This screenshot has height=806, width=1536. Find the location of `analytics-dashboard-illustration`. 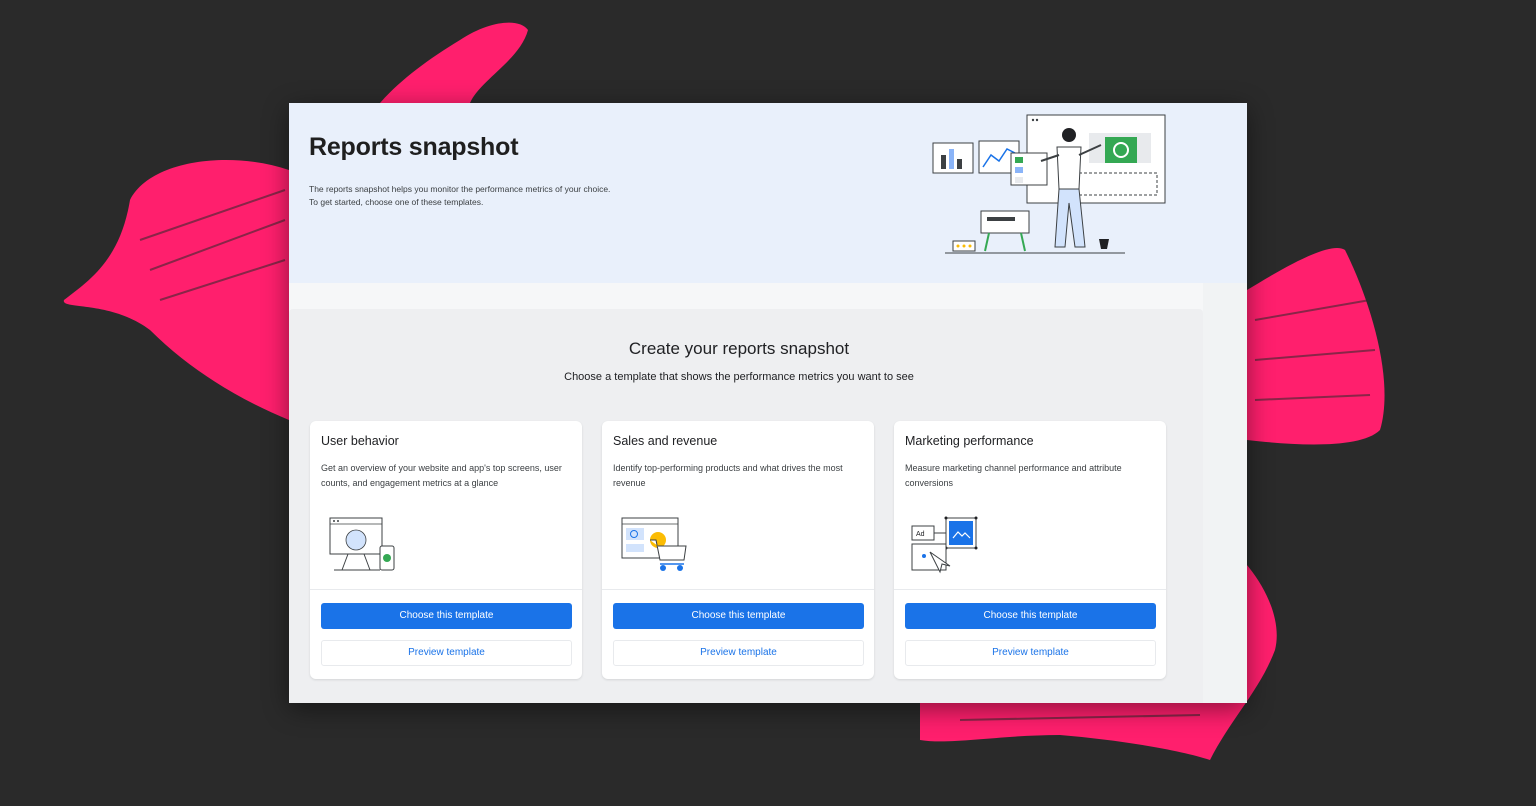

analytics-dashboard-illustration is located at coordinates (1049, 184).